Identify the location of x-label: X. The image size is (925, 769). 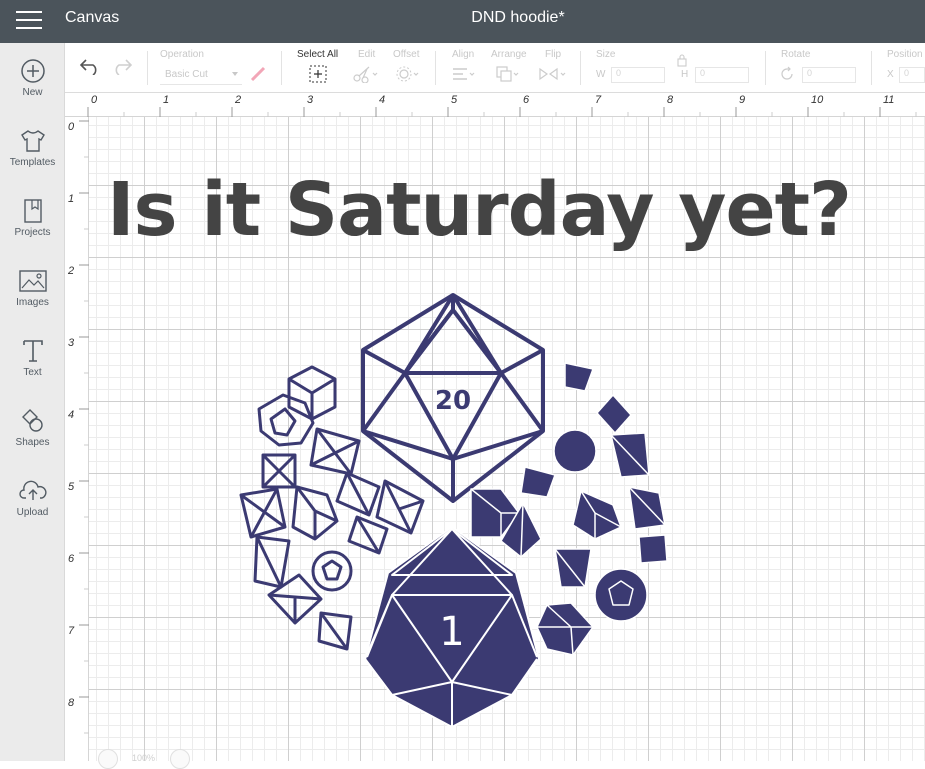
(890, 74).